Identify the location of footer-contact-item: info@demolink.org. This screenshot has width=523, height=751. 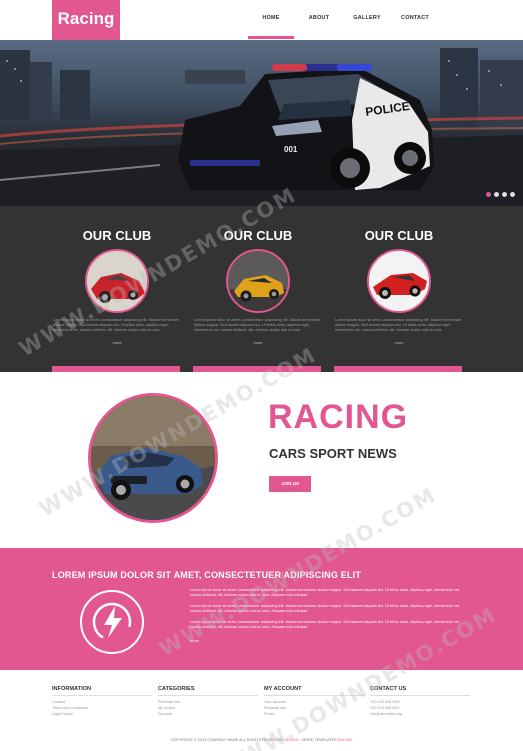
(420, 714).